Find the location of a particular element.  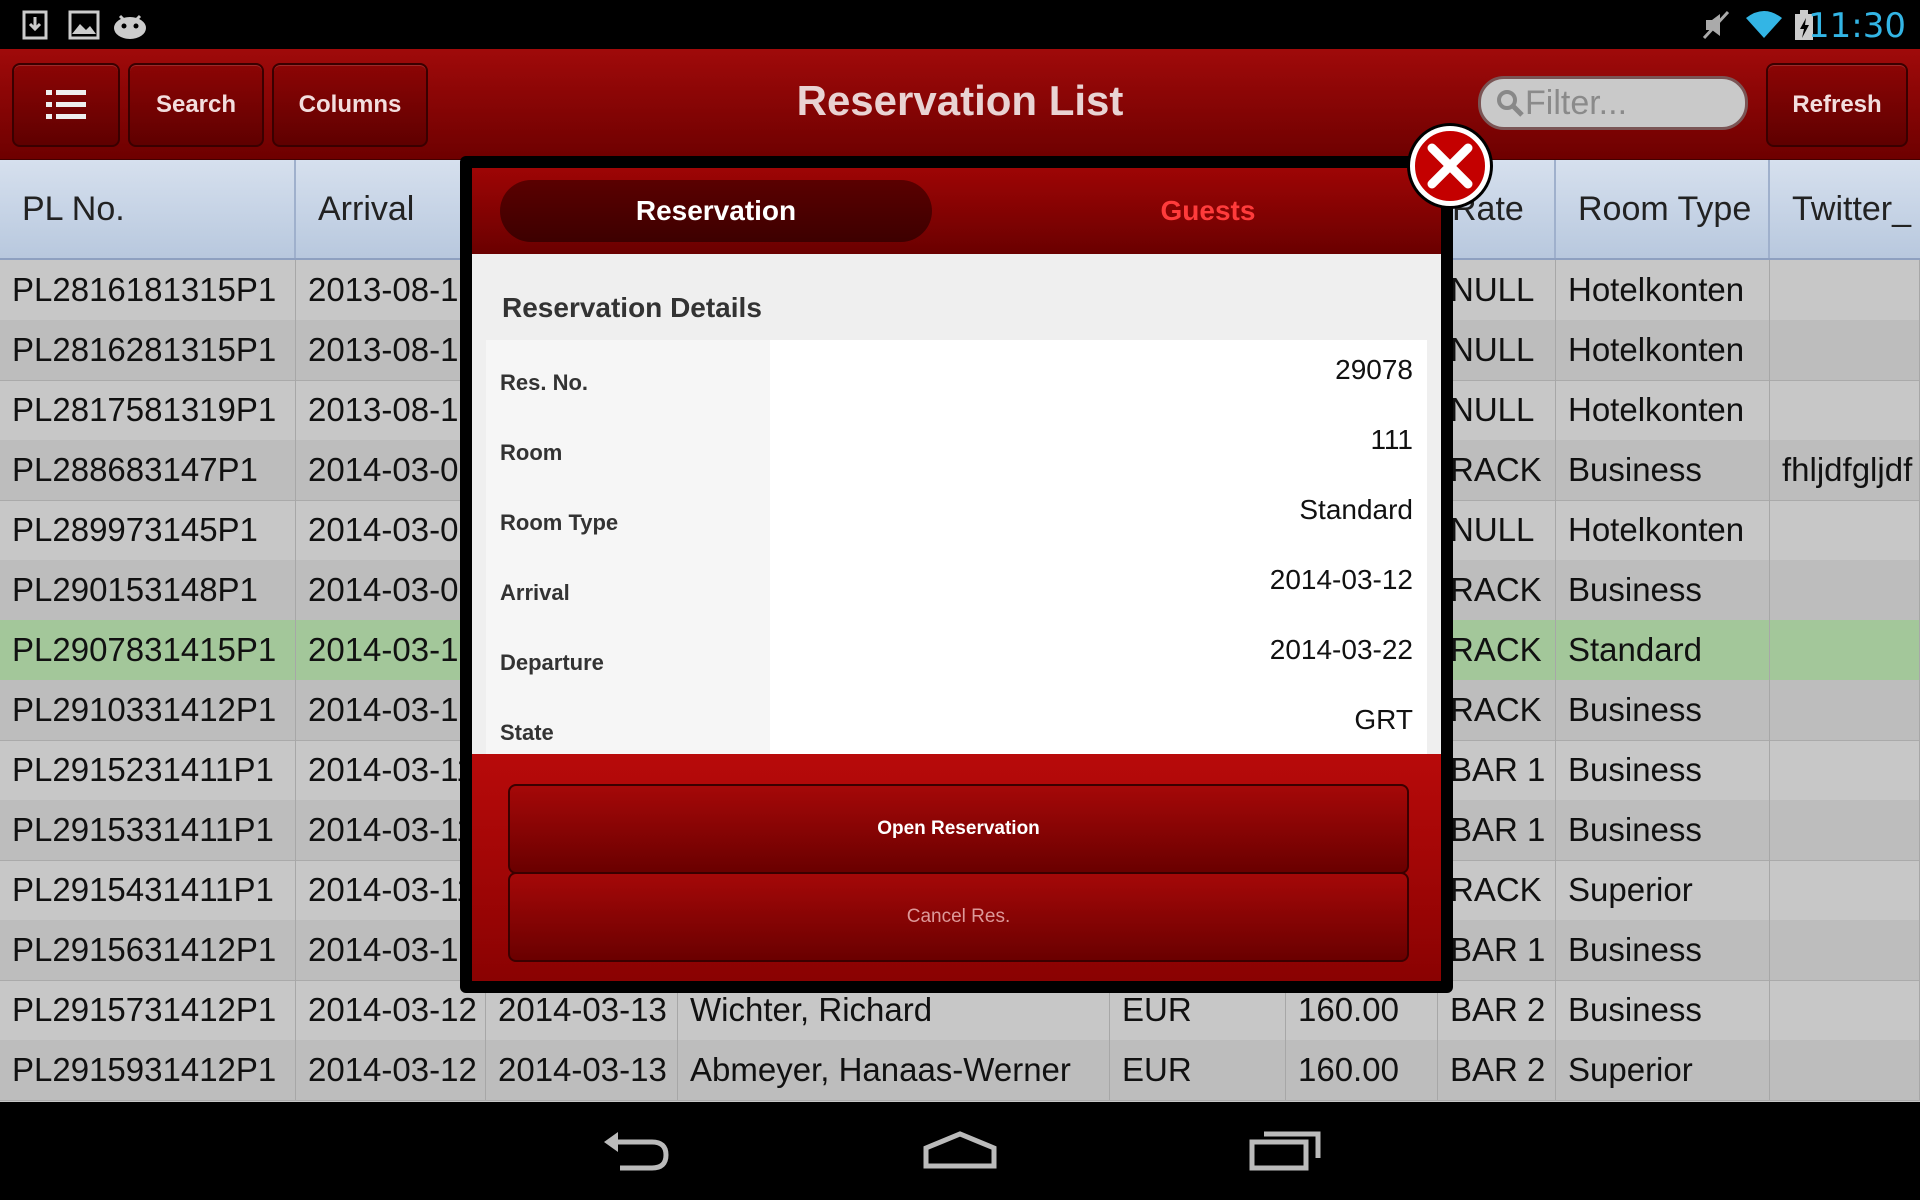

detail-value: 111 is located at coordinates (1391, 439).